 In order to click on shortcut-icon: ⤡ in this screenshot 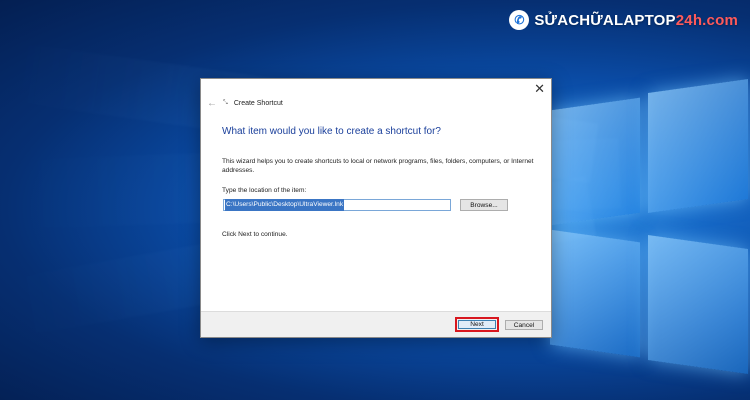, I will do `click(225, 103)`.